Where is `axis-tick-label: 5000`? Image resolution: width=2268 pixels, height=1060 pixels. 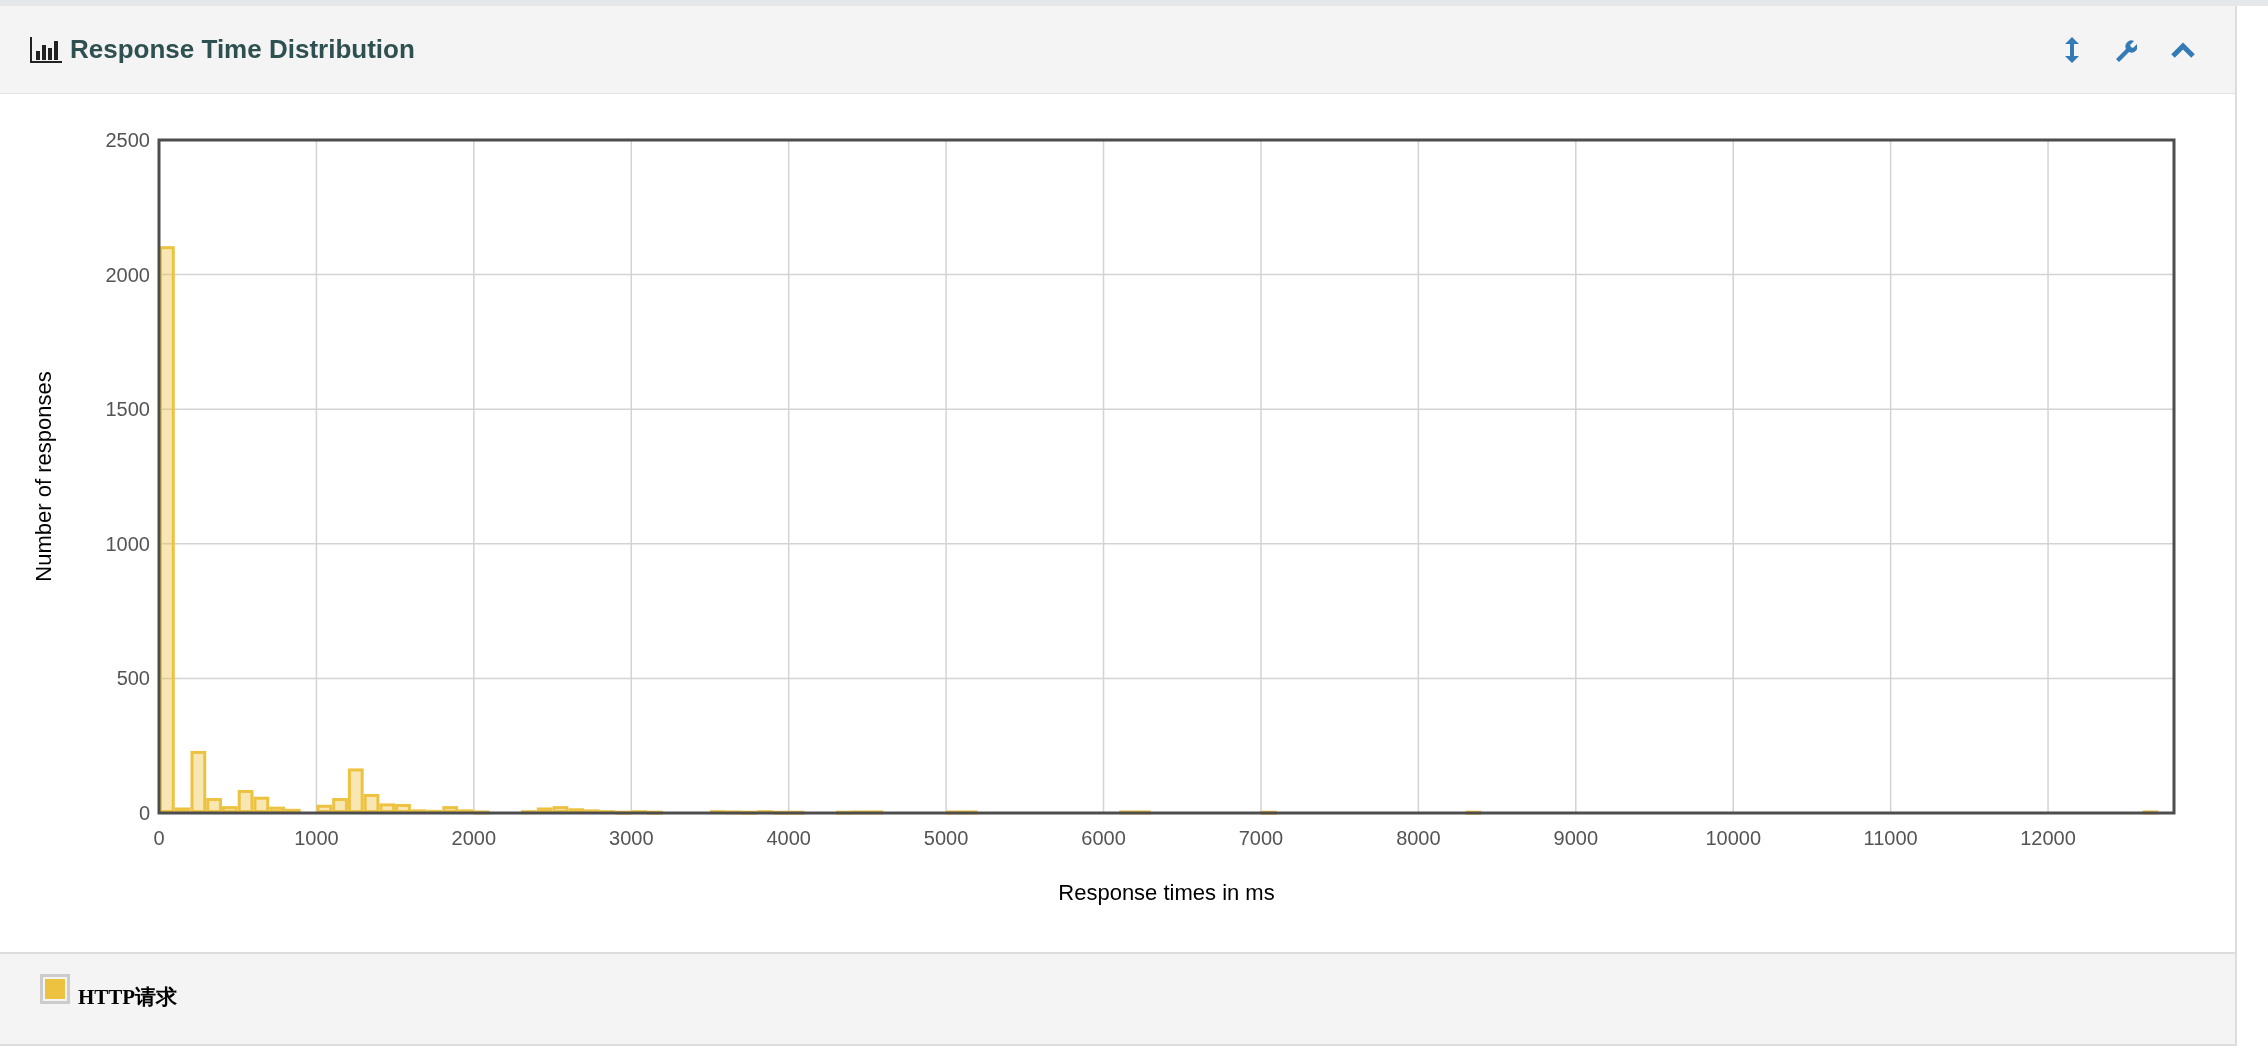
axis-tick-label: 5000 is located at coordinates (946, 838).